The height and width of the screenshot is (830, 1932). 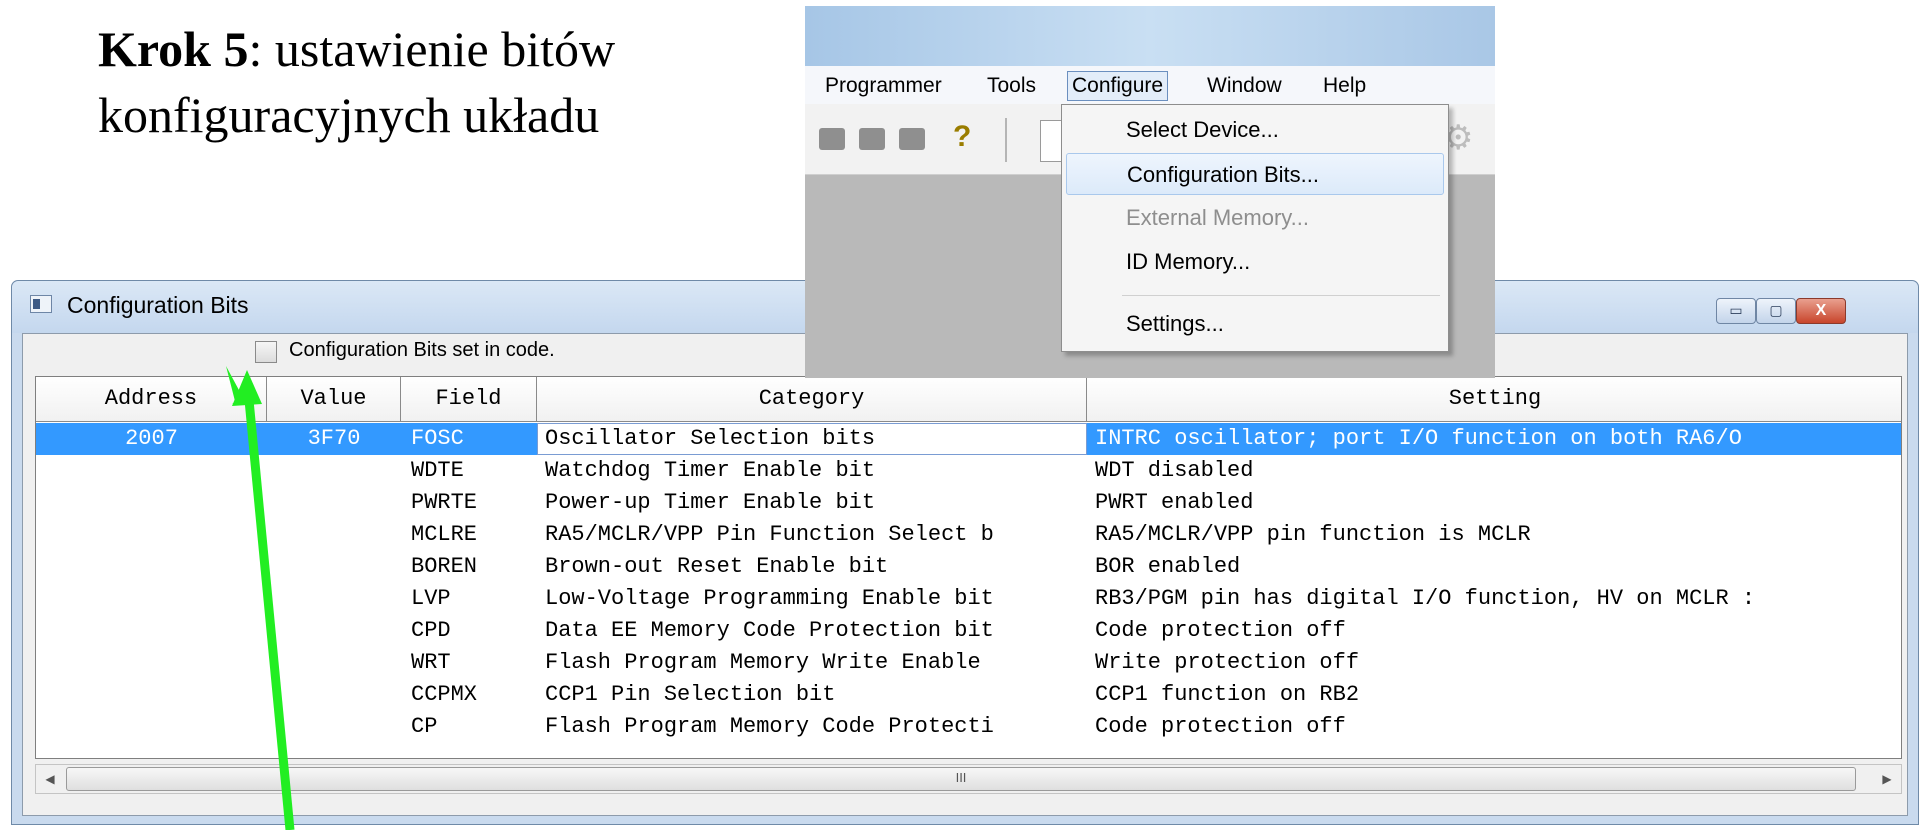 I want to click on grid-header: Address Value Field Category Setting, so click(x=968, y=399).